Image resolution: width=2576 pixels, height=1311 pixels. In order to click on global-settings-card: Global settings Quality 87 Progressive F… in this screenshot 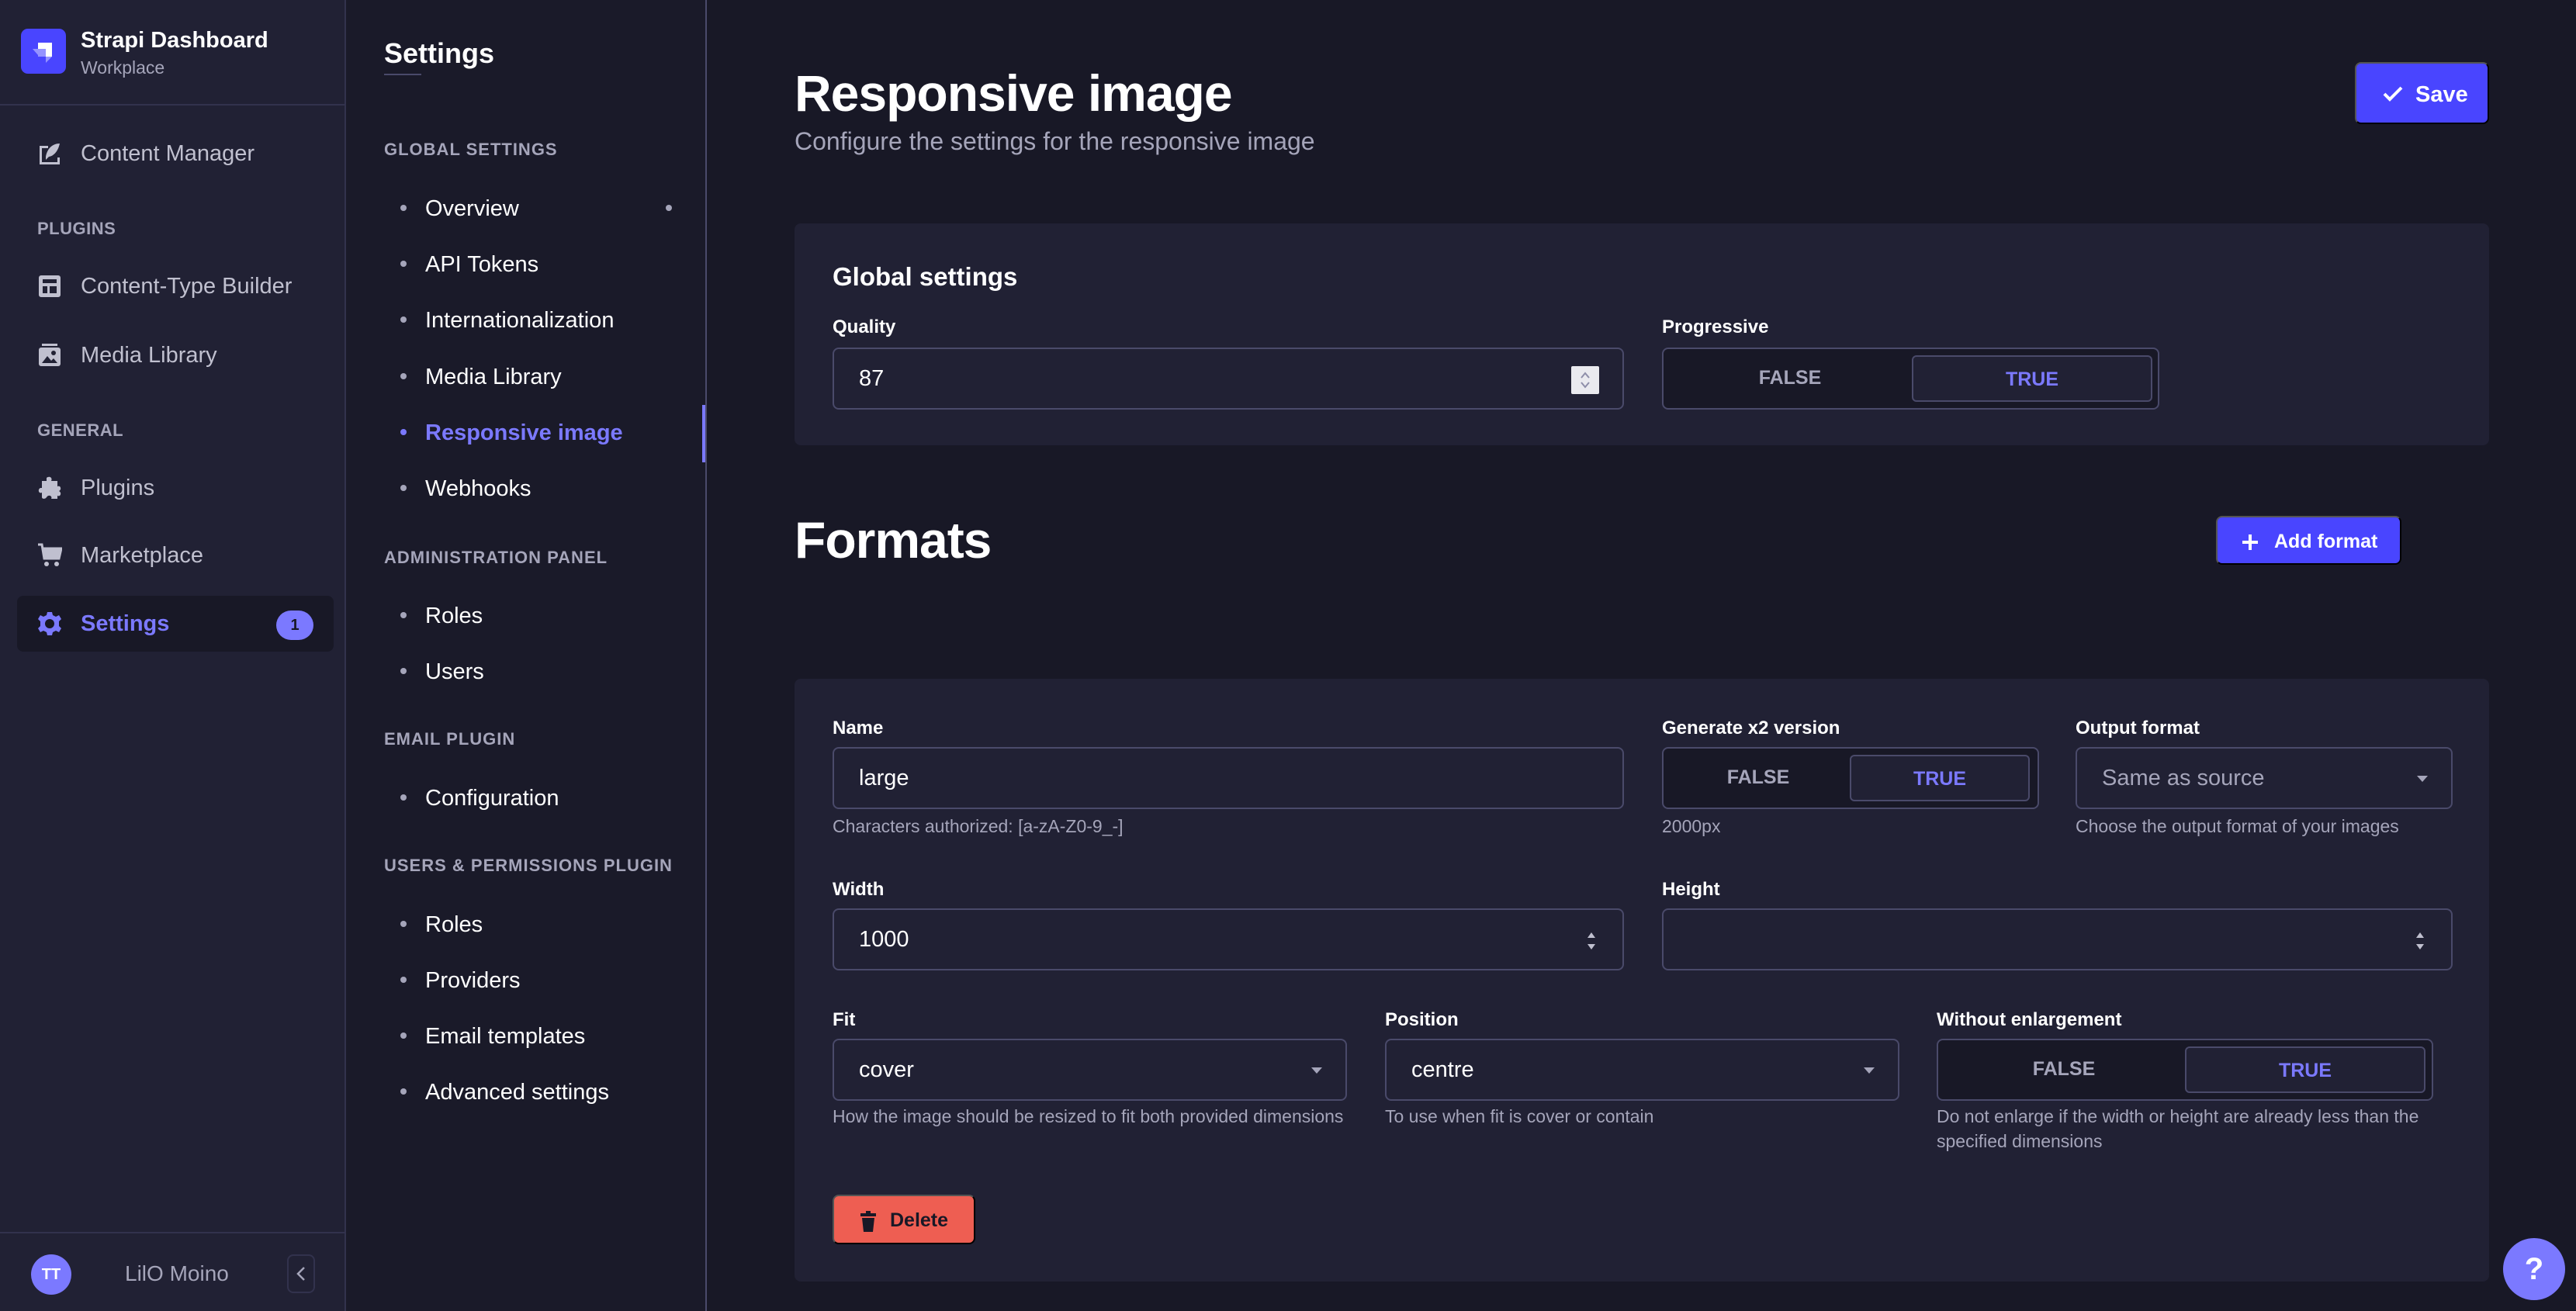, I will do `click(1642, 334)`.